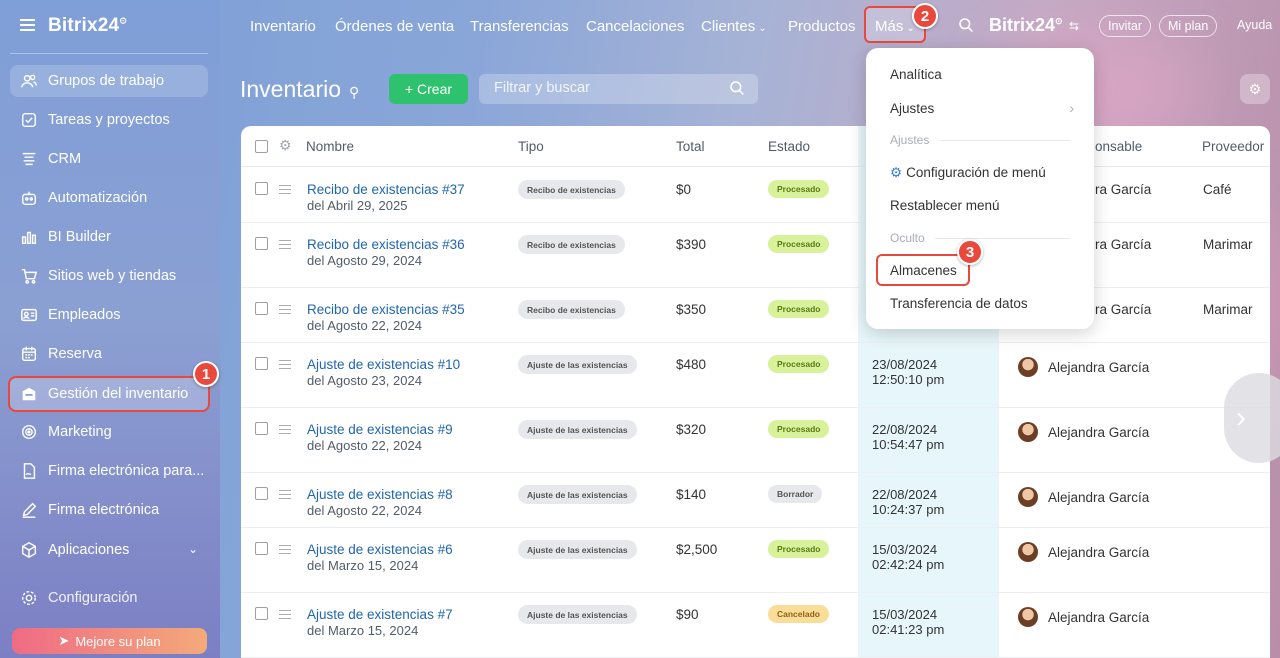 Image resolution: width=1280 pixels, height=658 pixels. What do you see at coordinates (734, 26) in the screenshot?
I see `nav-clientes: Clientes ⌄` at bounding box center [734, 26].